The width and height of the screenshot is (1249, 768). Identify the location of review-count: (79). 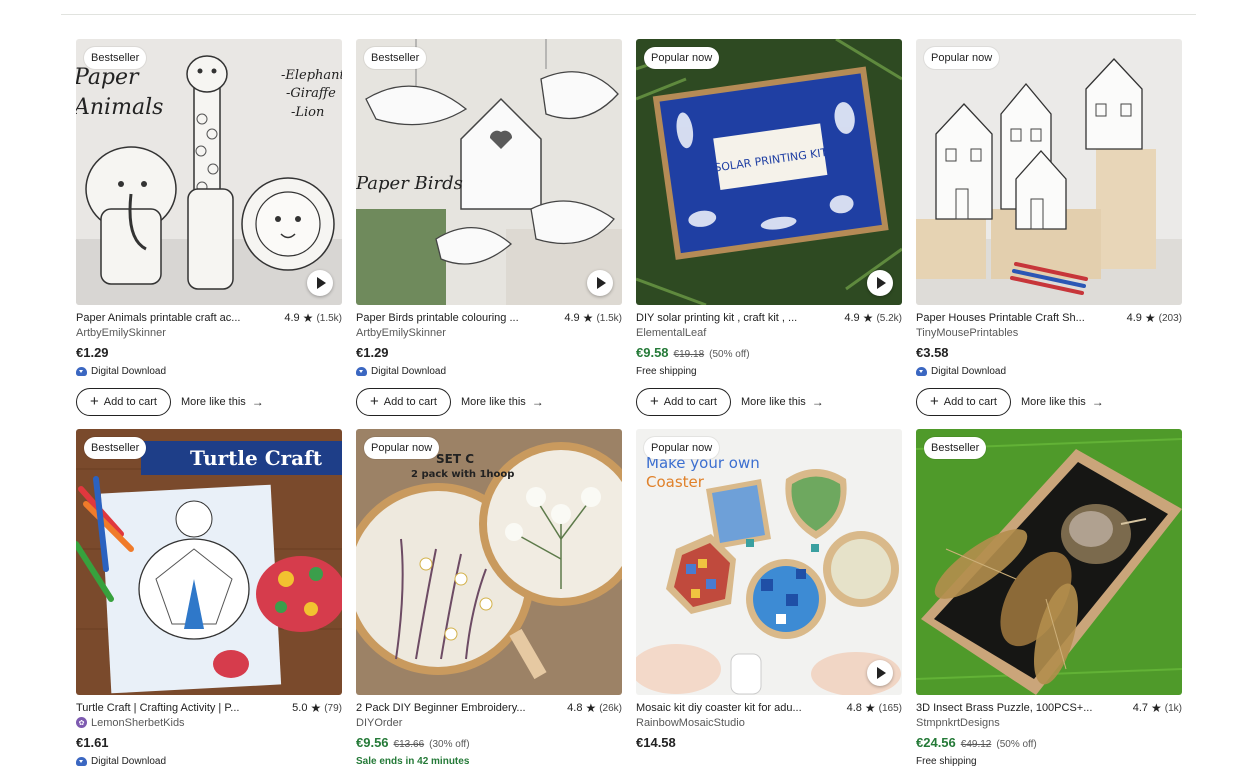
(333, 708).